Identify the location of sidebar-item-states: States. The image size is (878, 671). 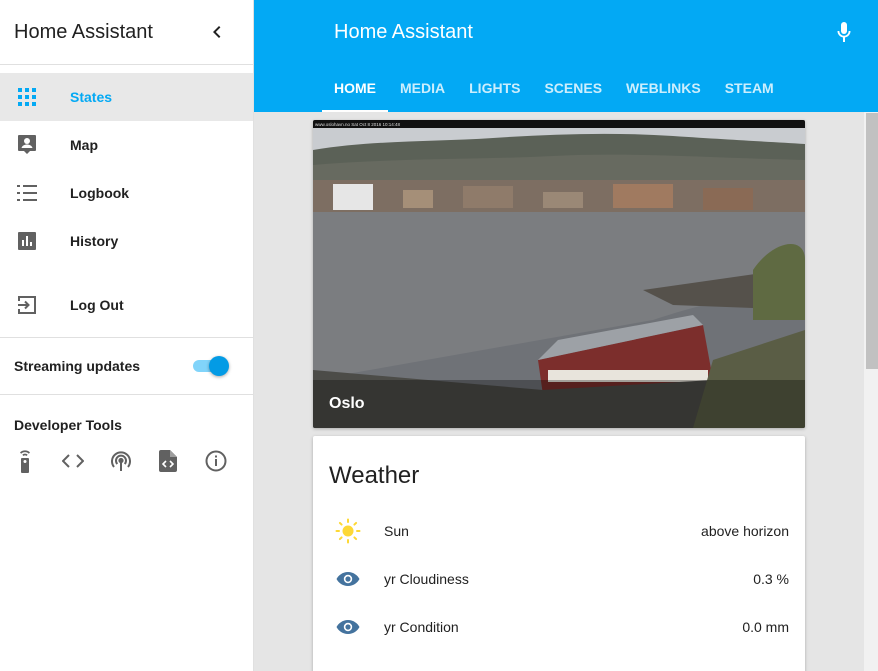
(126, 97).